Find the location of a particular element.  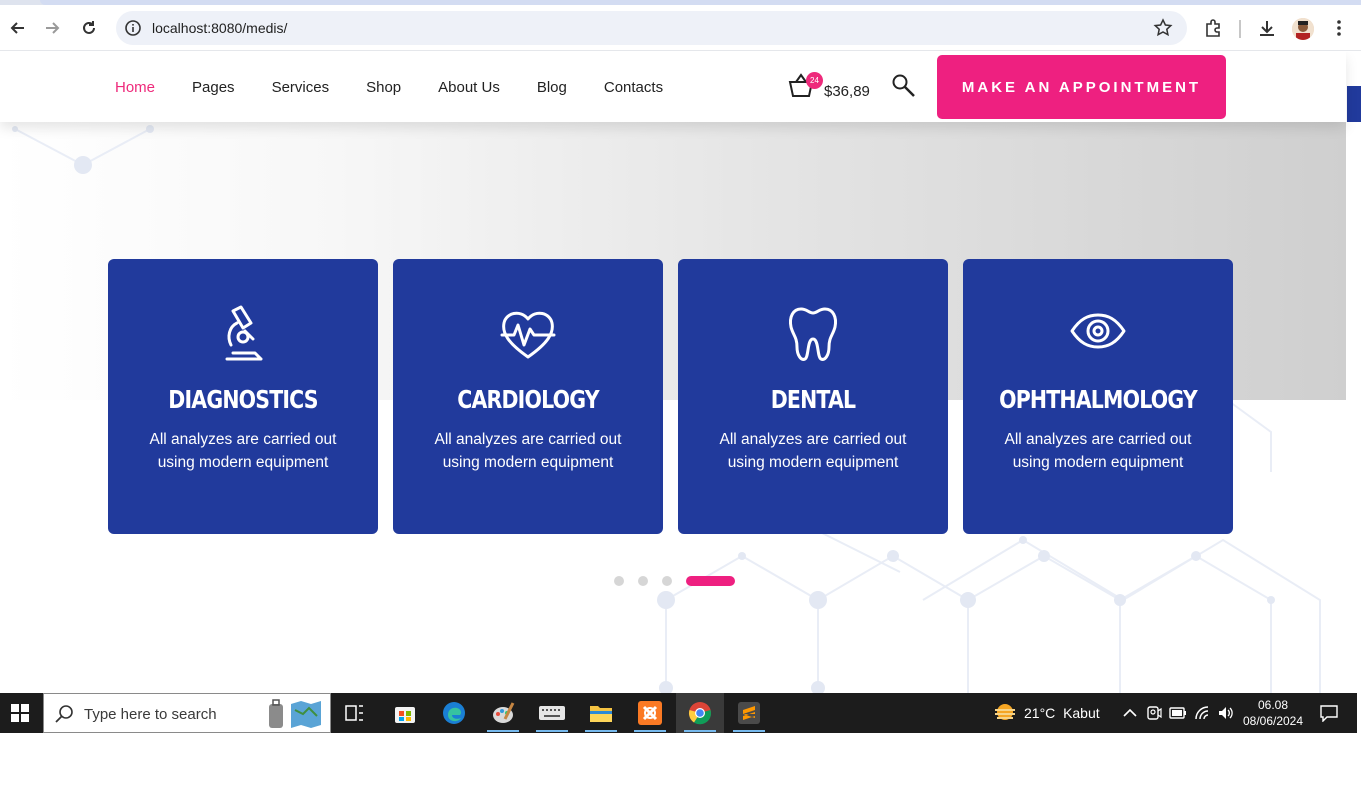

download-icon is located at coordinates (1267, 28).